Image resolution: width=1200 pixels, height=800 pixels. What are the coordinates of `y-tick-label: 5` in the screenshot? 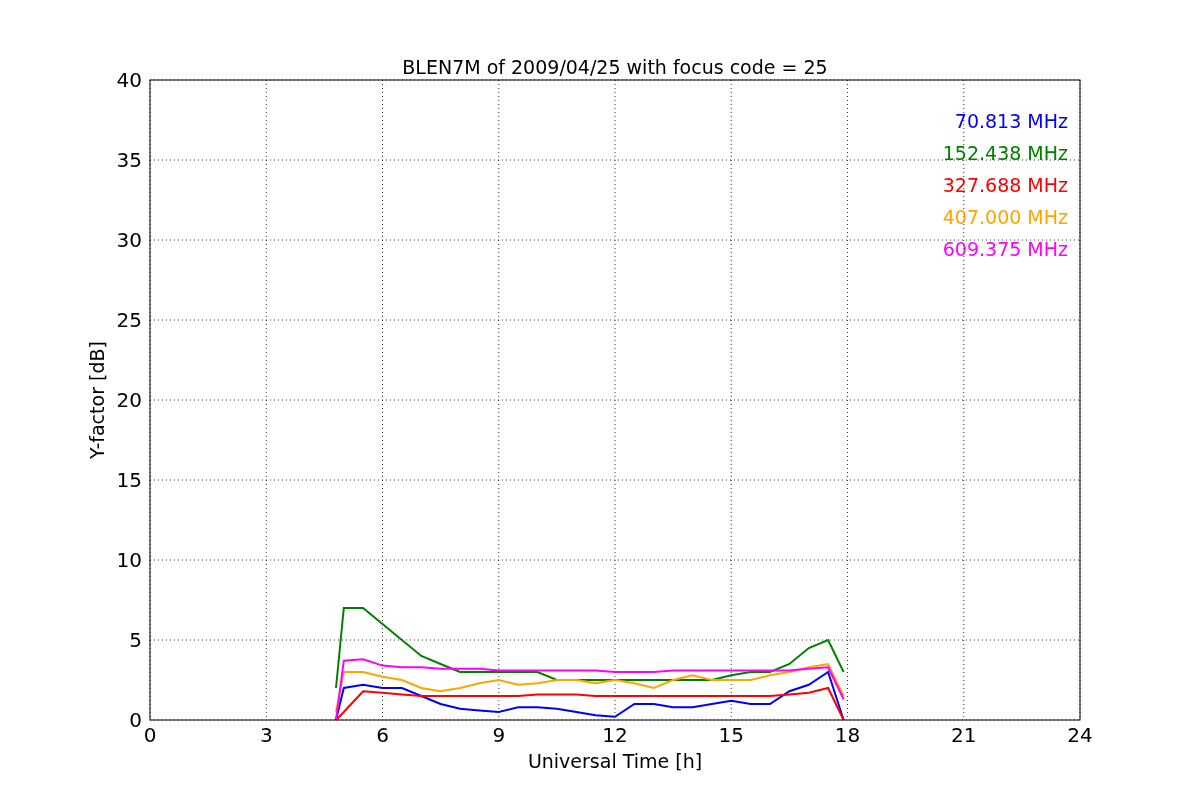 It's located at (135, 640).